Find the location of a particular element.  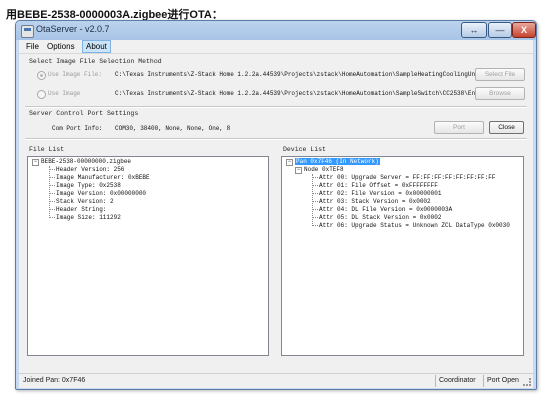

file-tree-item: Image Manufacturer: 0xBEBE is located at coordinates (103, 177).